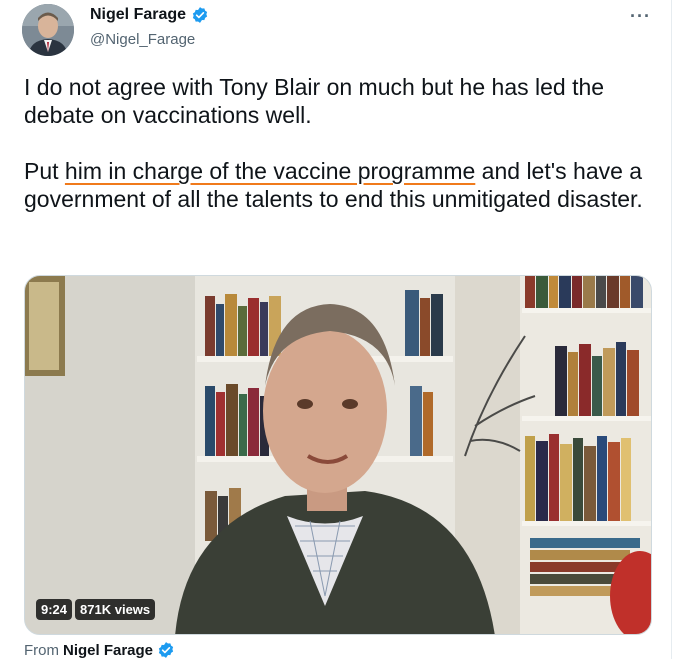 Image resolution: width=680 pixels, height=659 pixels. I want to click on from-name: Nigel Farage, so click(108, 650).